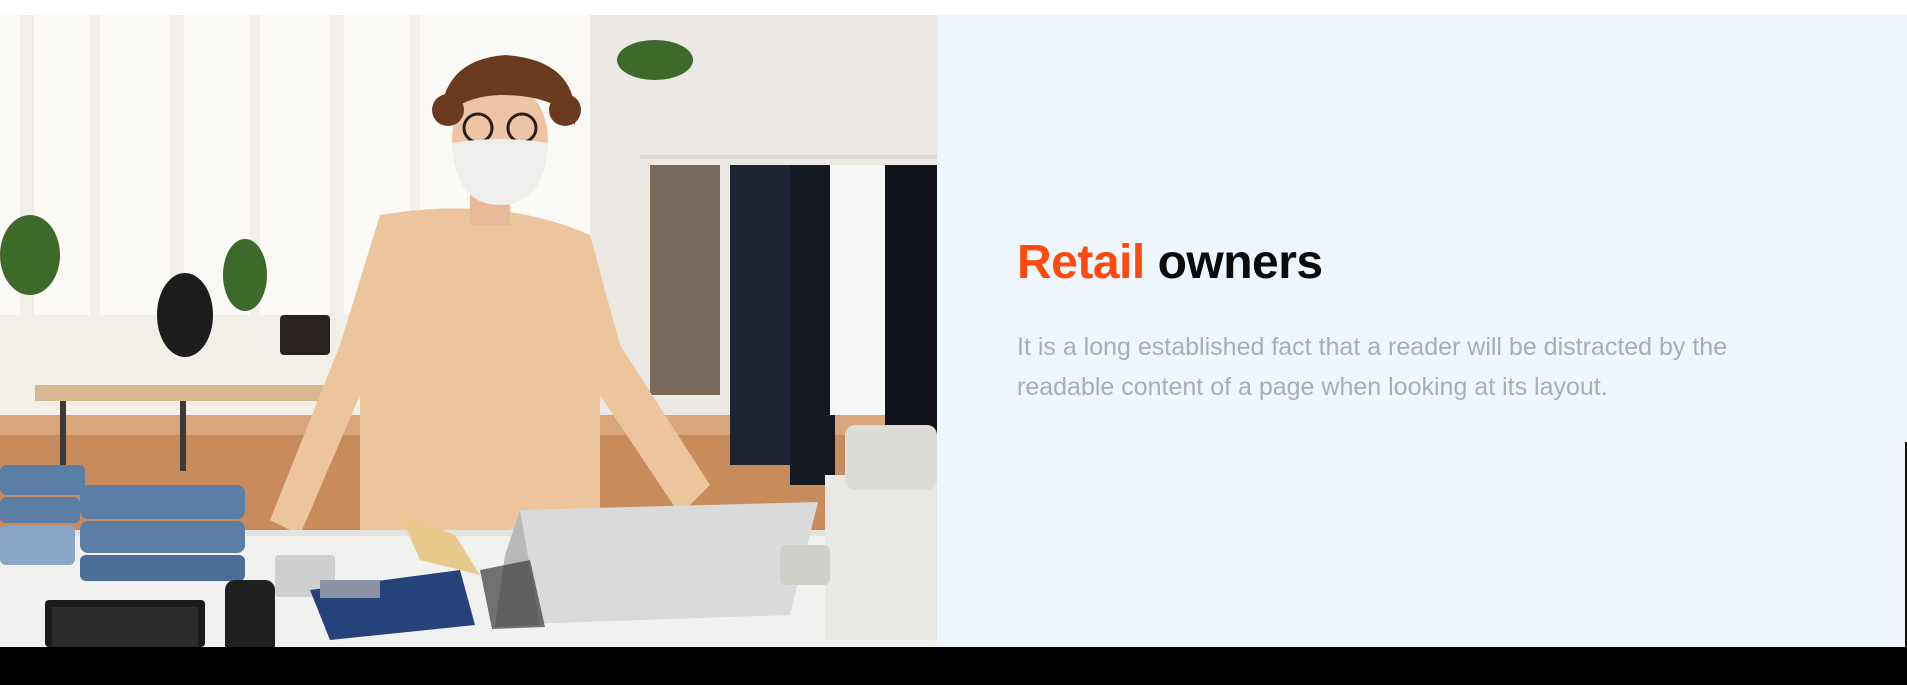 This screenshot has height=685, width=1907. What do you see at coordinates (1081, 262) in the screenshot?
I see `heading-accent-word: Retail` at bounding box center [1081, 262].